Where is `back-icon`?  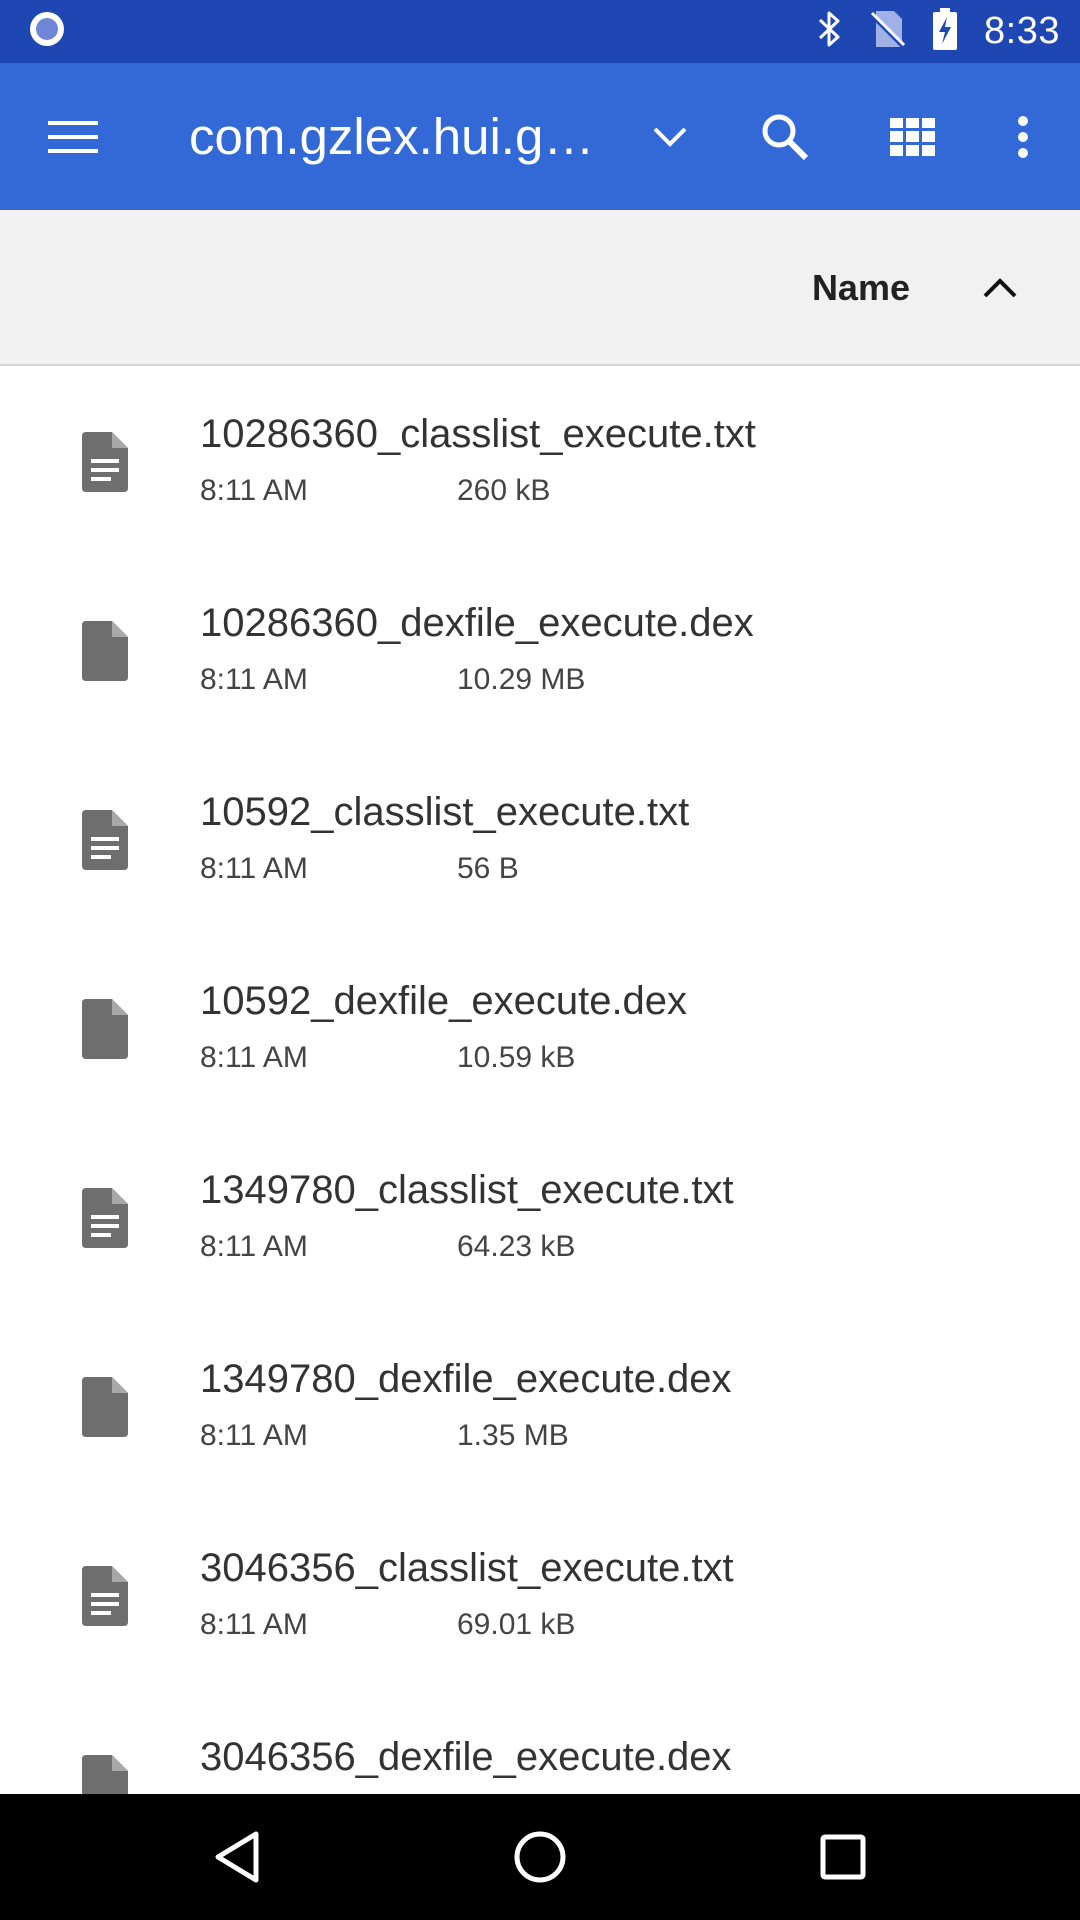
back-icon is located at coordinates (237, 1857).